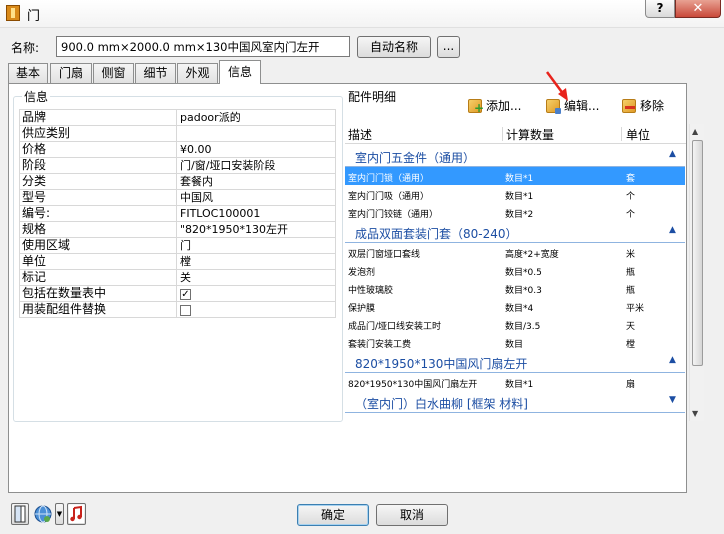  What do you see at coordinates (36, 96) in the screenshot?
I see `info-group-title: 信息` at bounding box center [36, 96].